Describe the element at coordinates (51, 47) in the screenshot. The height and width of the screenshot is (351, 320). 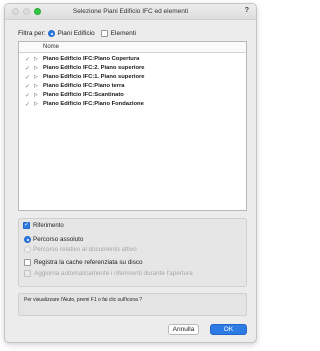
I see `column-name-header: Nome` at that location.